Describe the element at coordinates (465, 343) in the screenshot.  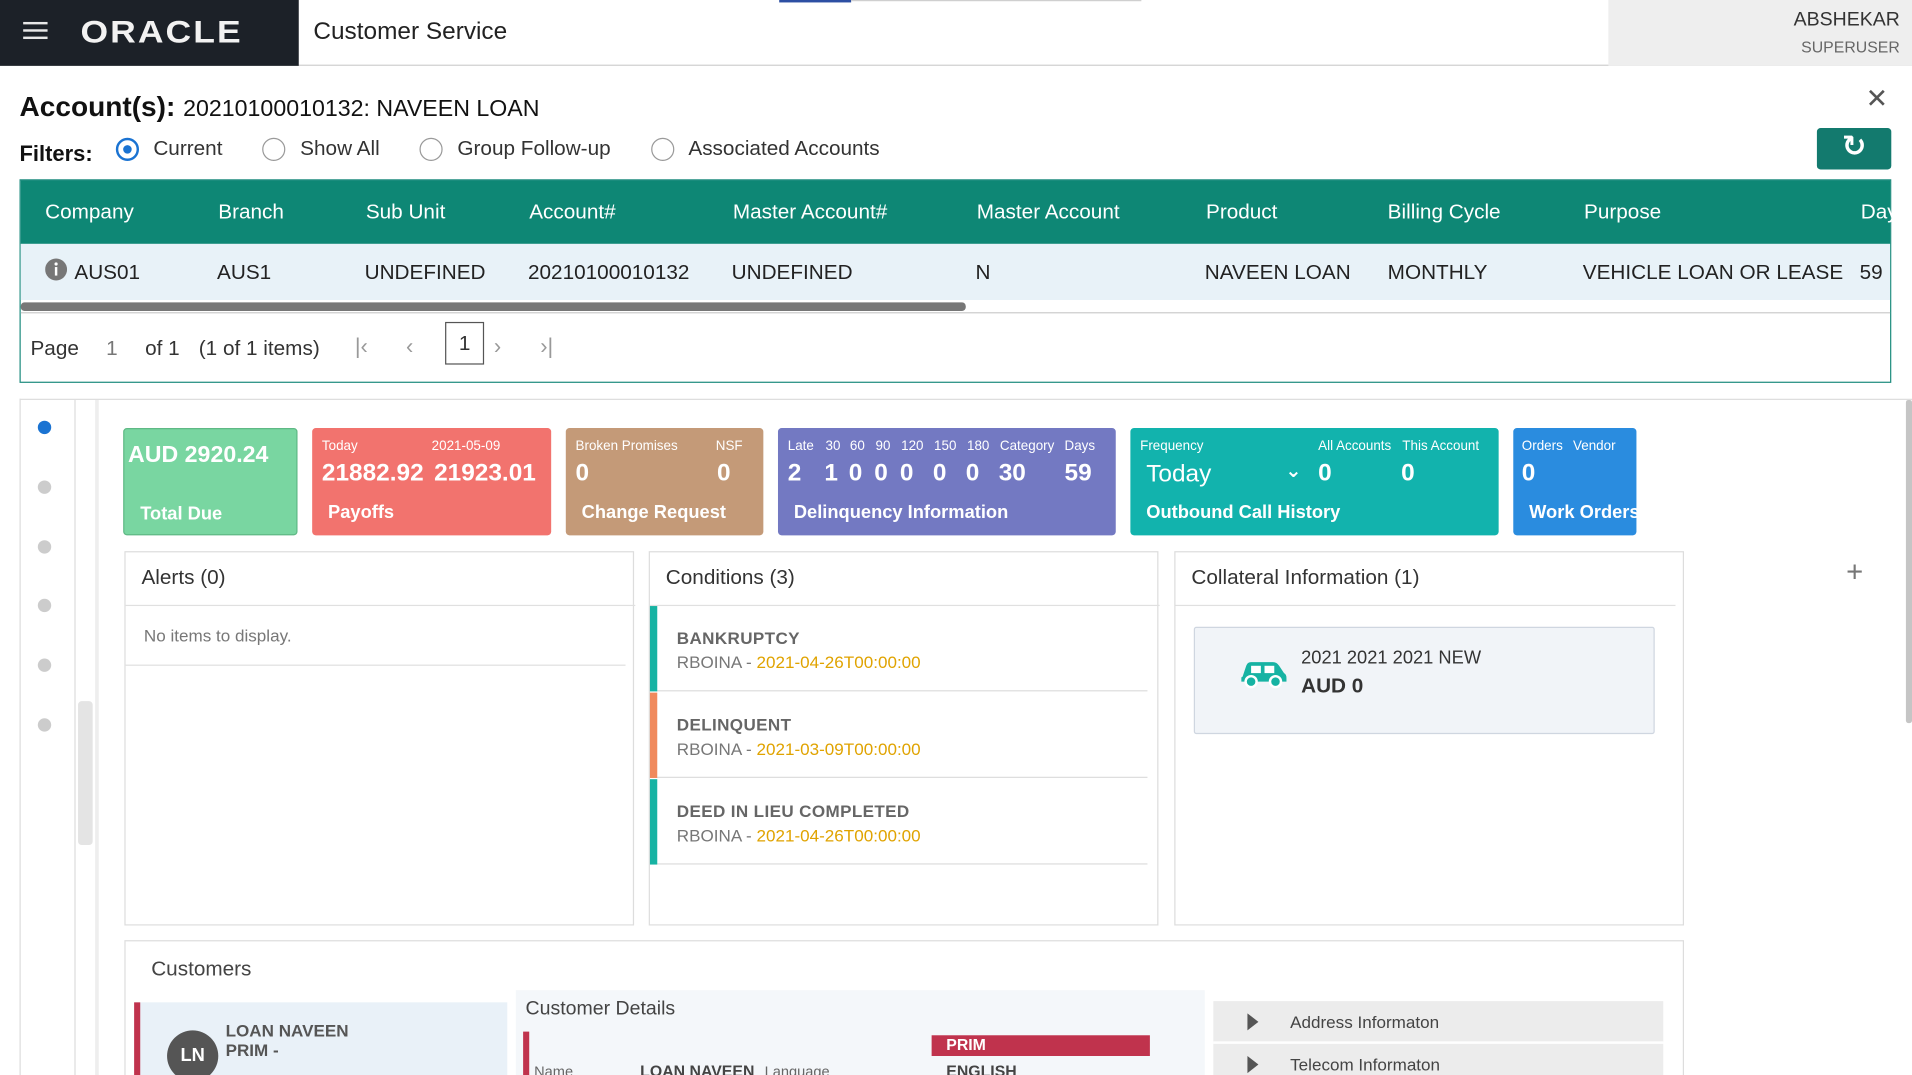
I see `current-page-button: 1` at that location.